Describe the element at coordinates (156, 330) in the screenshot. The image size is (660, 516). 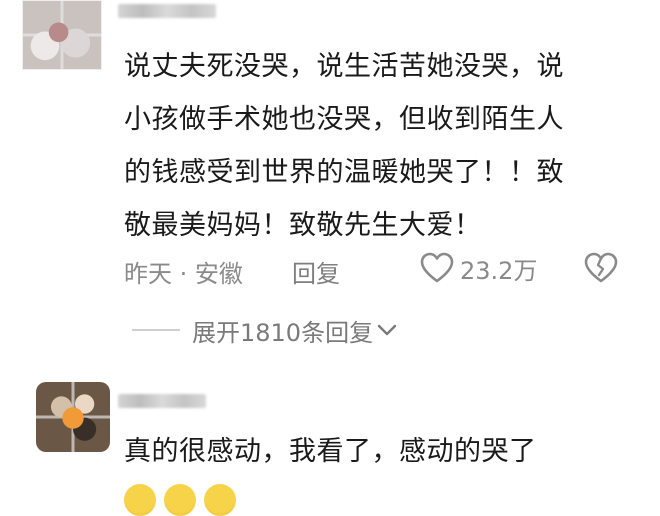
I see `divider-line` at that location.